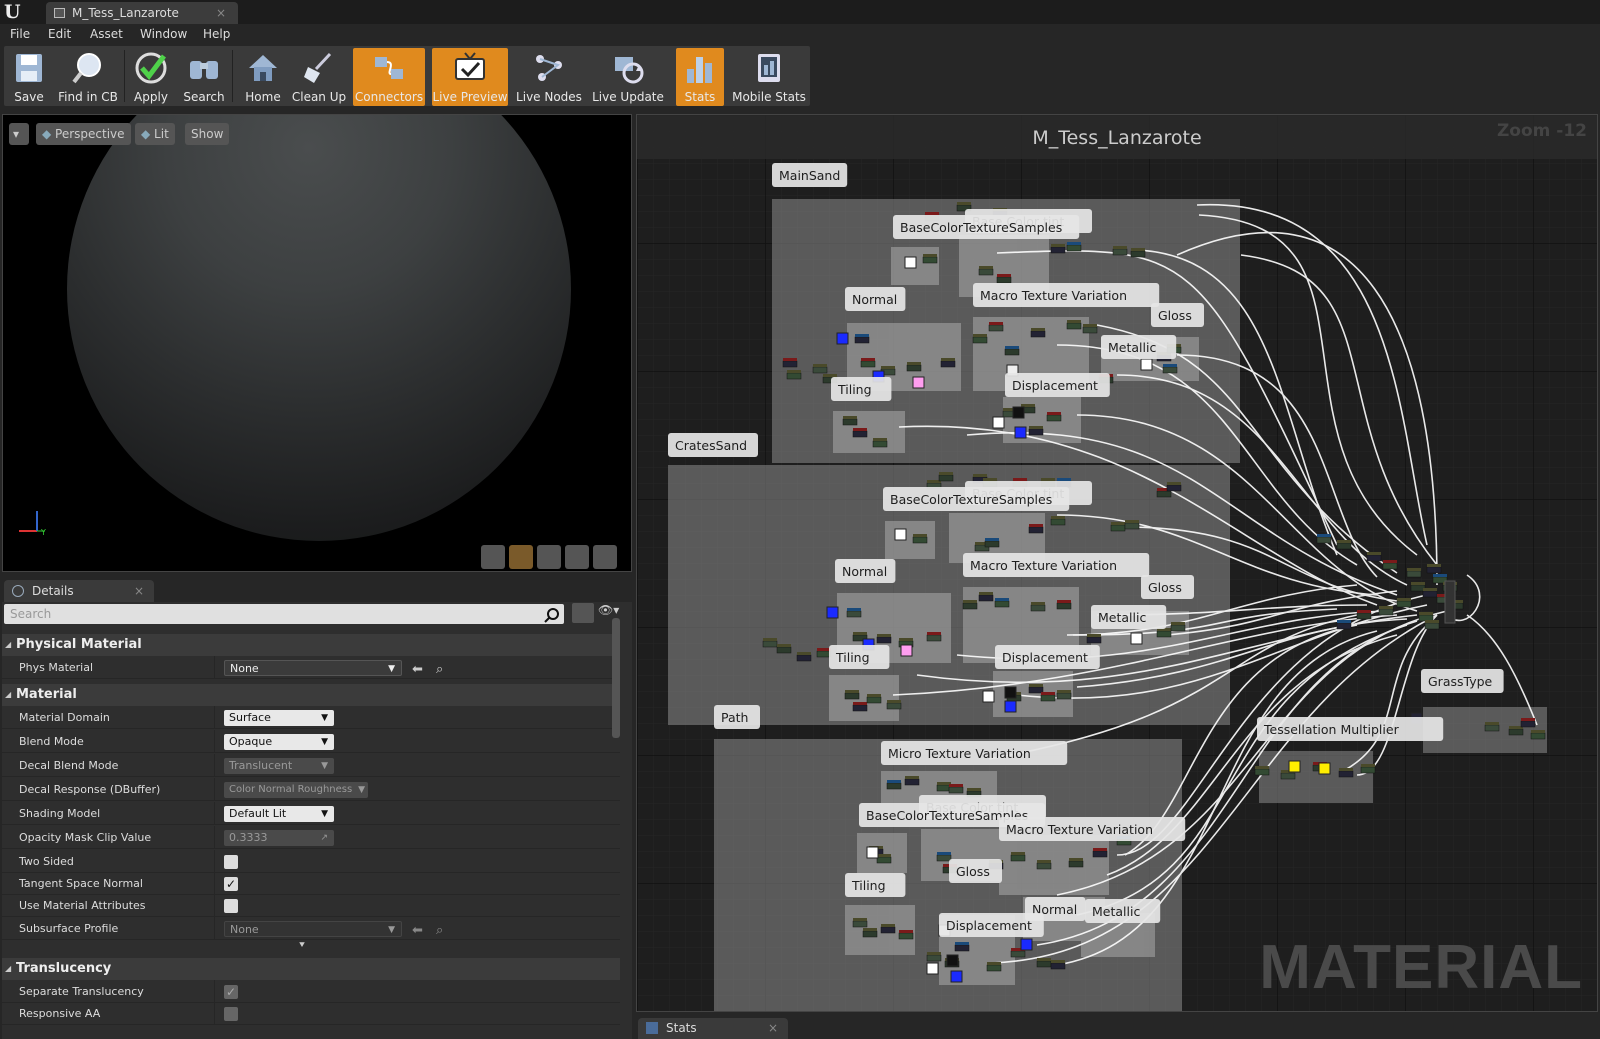 This screenshot has height=1039, width=1600. I want to click on responsive-aa-checkbox, so click(231, 1014).